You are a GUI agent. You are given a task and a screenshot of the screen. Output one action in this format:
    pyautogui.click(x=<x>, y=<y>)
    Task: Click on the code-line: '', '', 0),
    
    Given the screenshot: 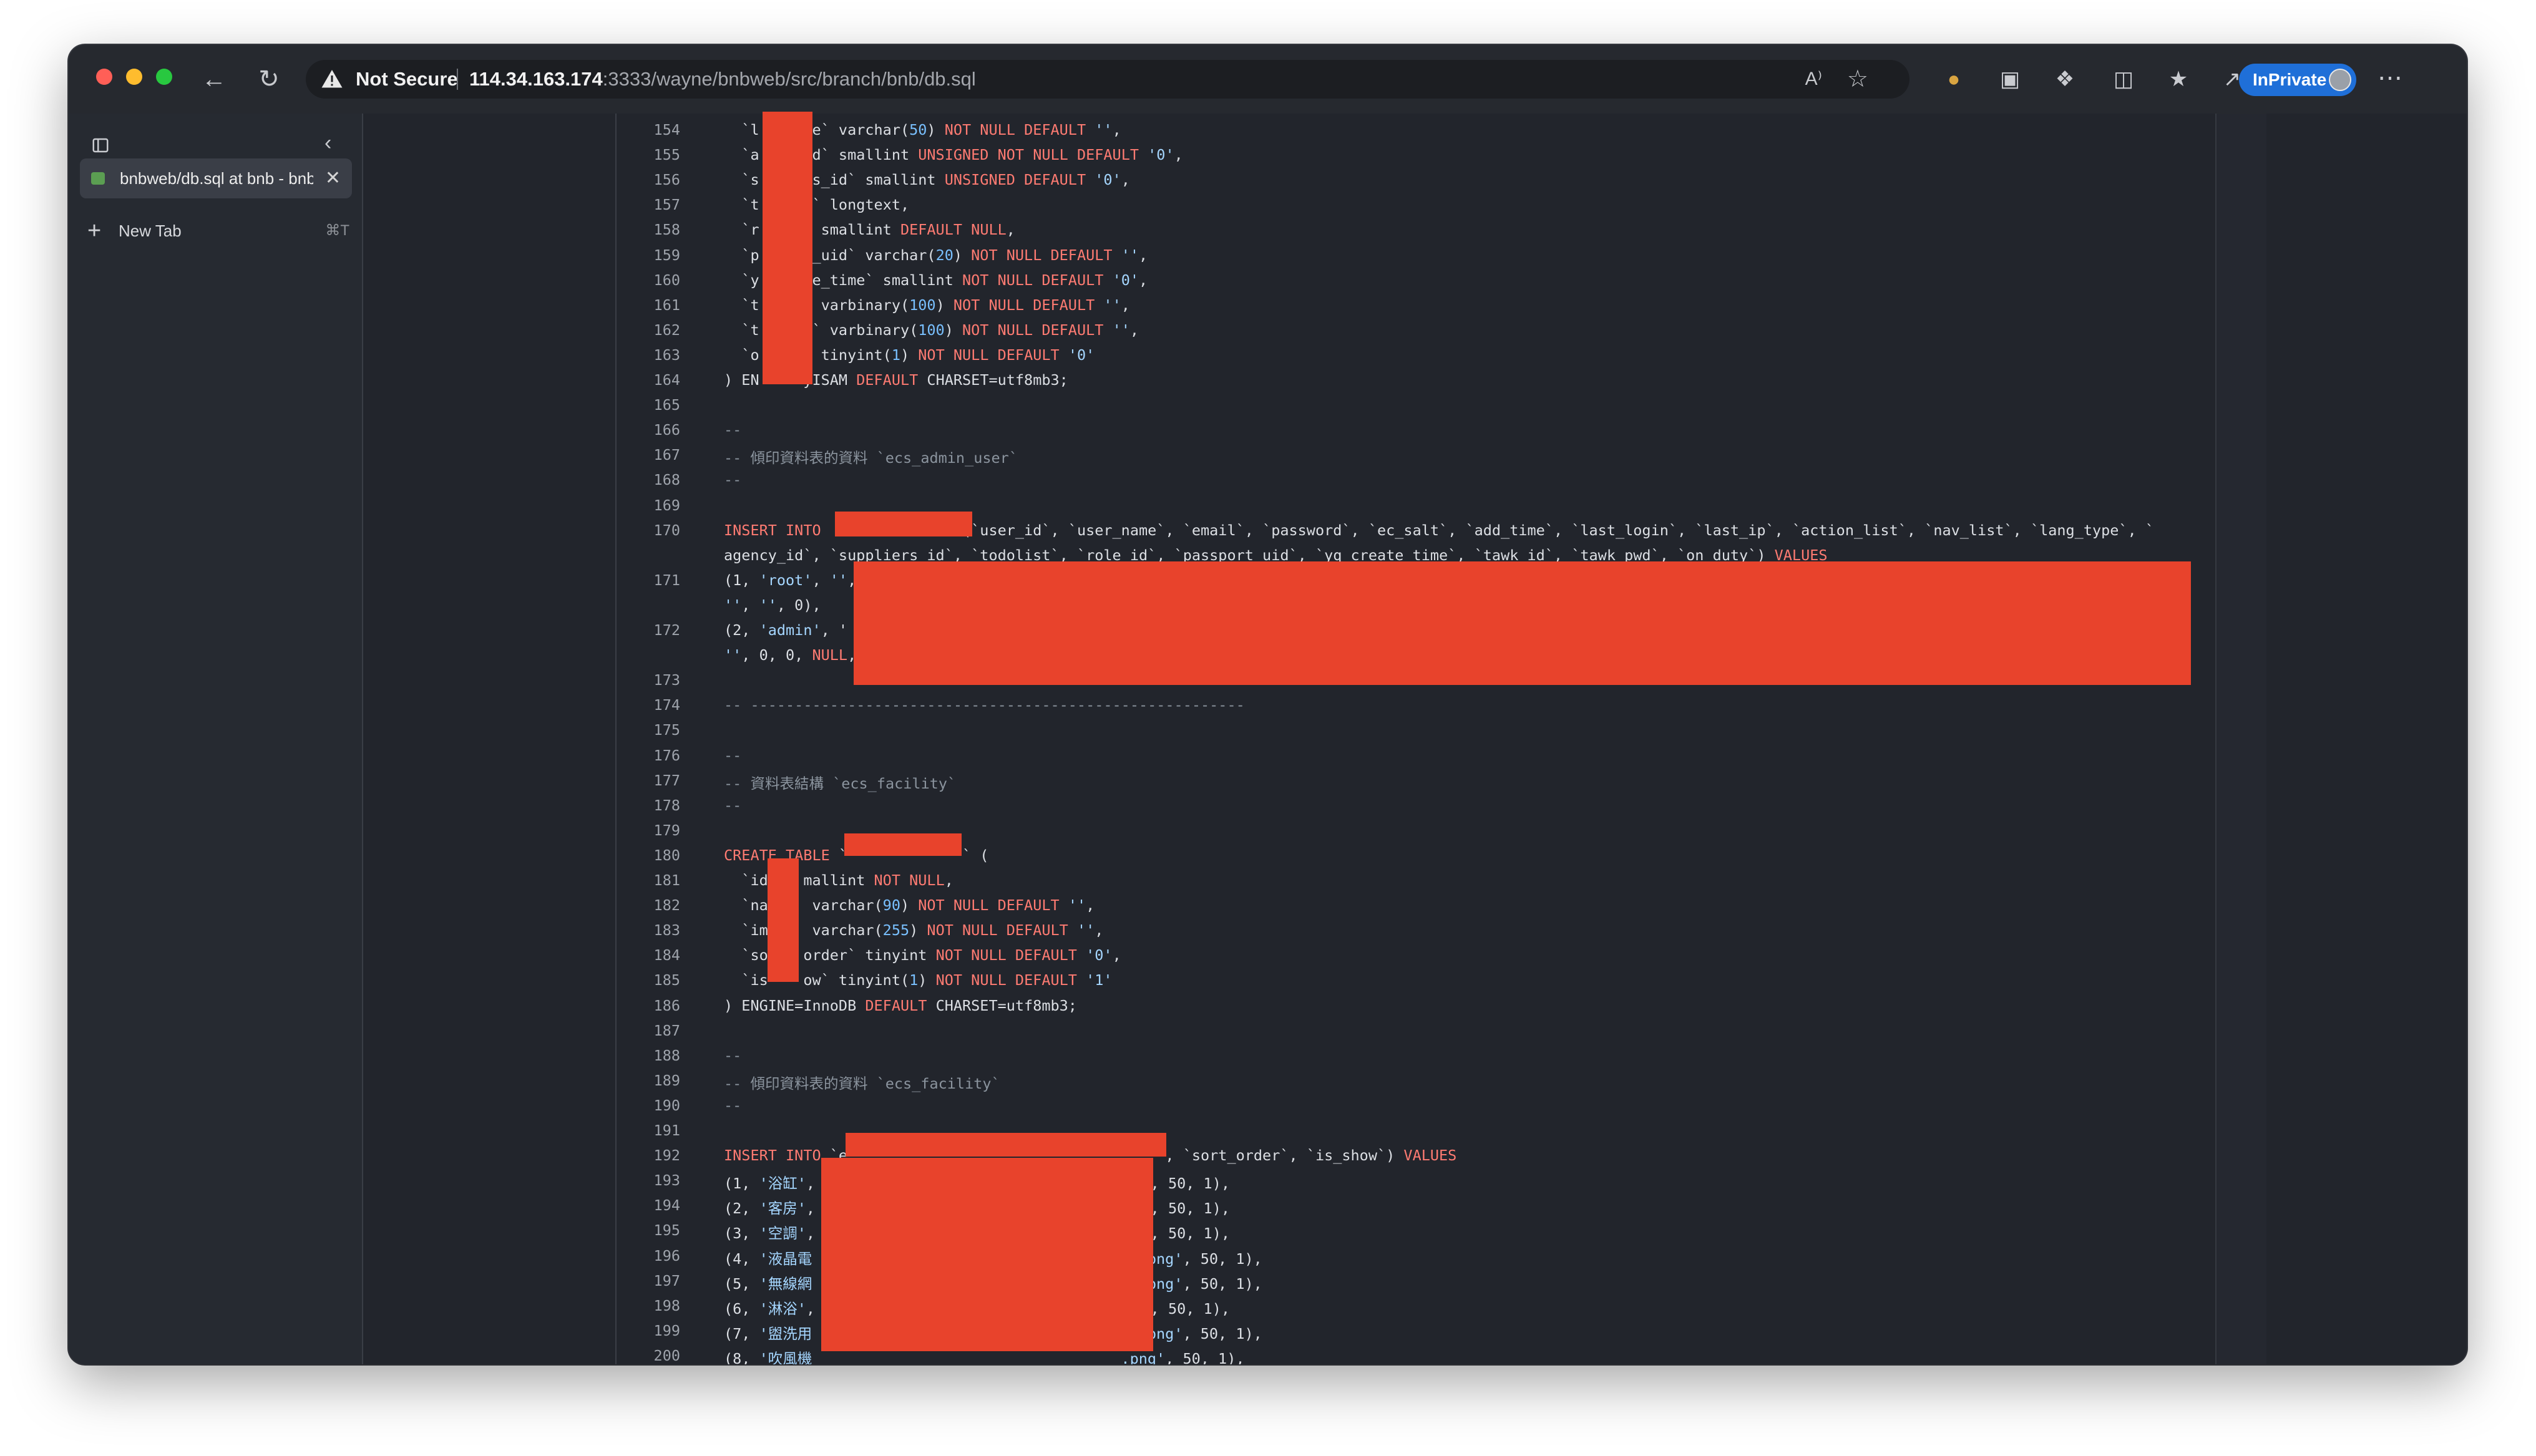 What is the action you would take?
    pyautogui.click(x=772, y=605)
    